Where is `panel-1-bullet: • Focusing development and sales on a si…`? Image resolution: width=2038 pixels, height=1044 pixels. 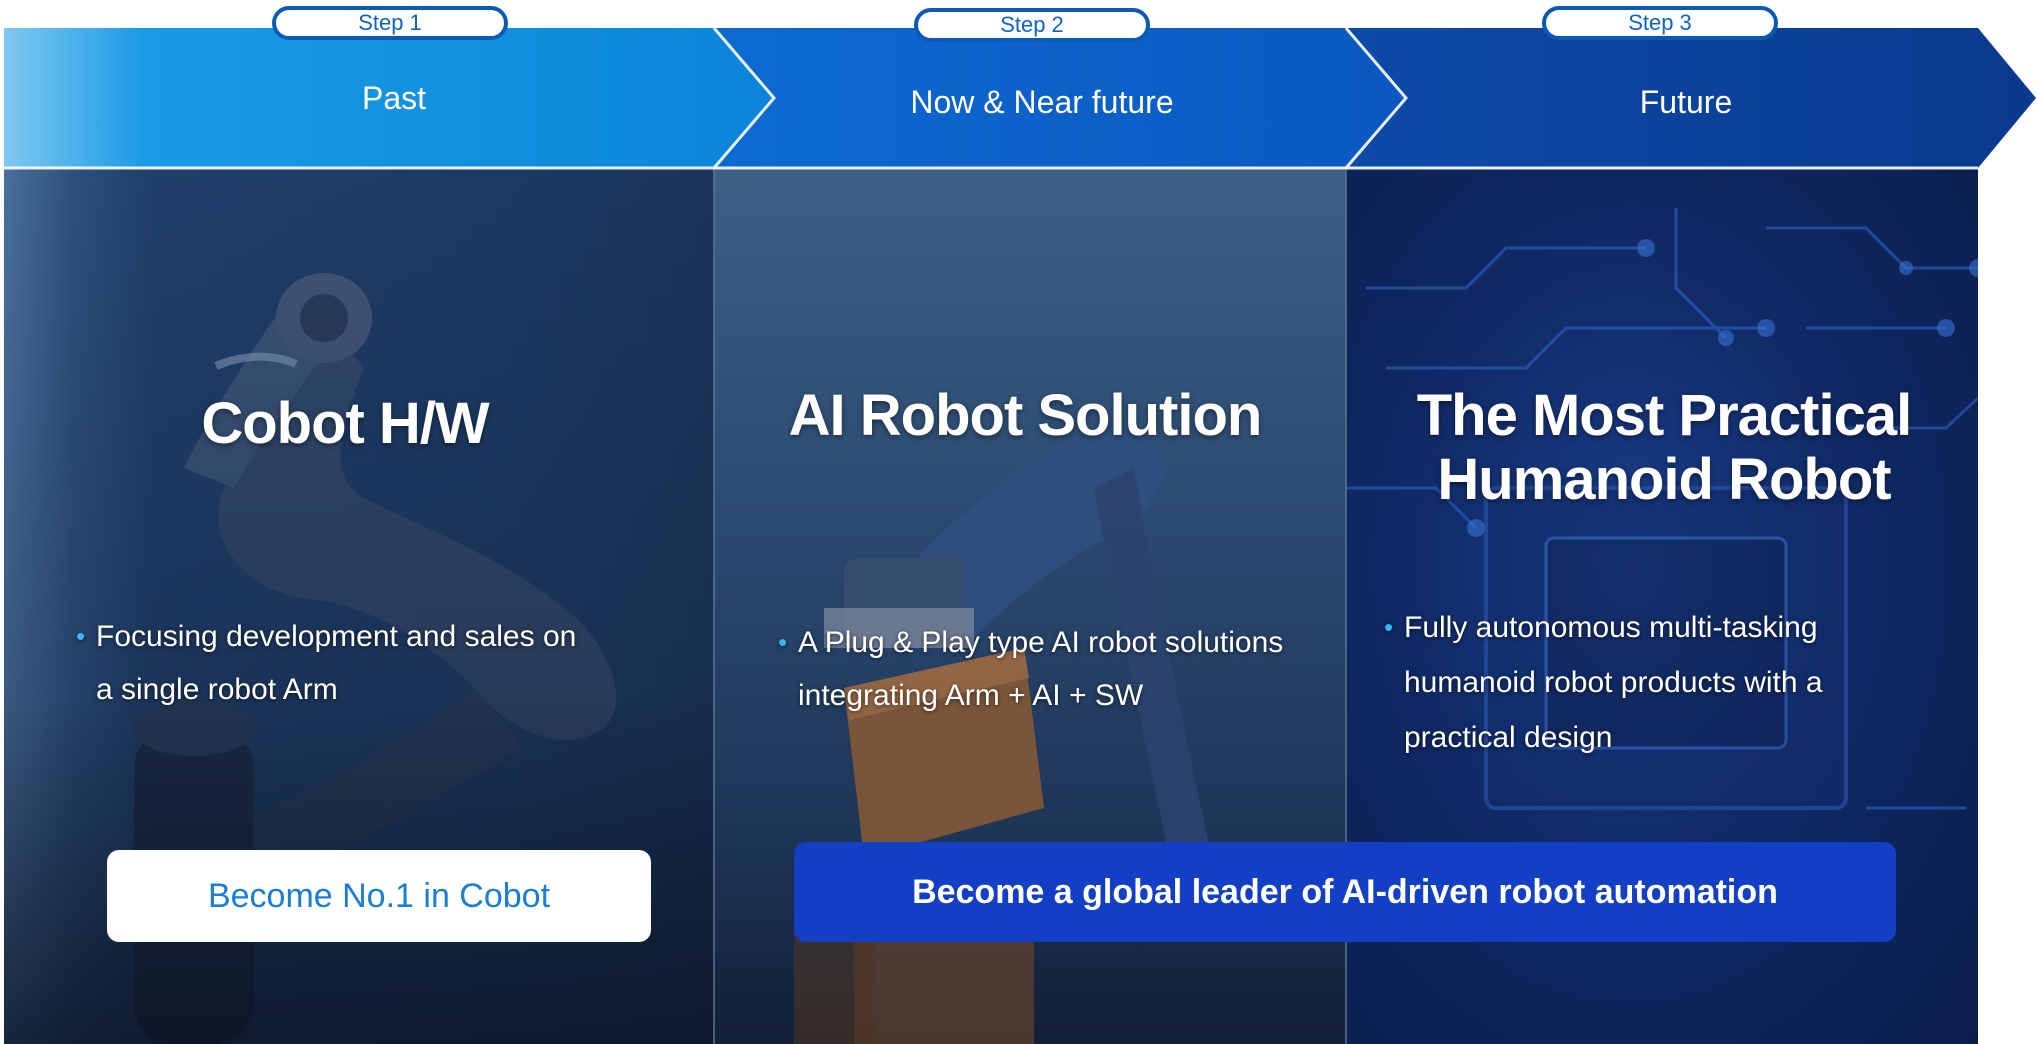
panel-1-bullet: • Focusing development and sales on a si… is located at coordinates (376, 663).